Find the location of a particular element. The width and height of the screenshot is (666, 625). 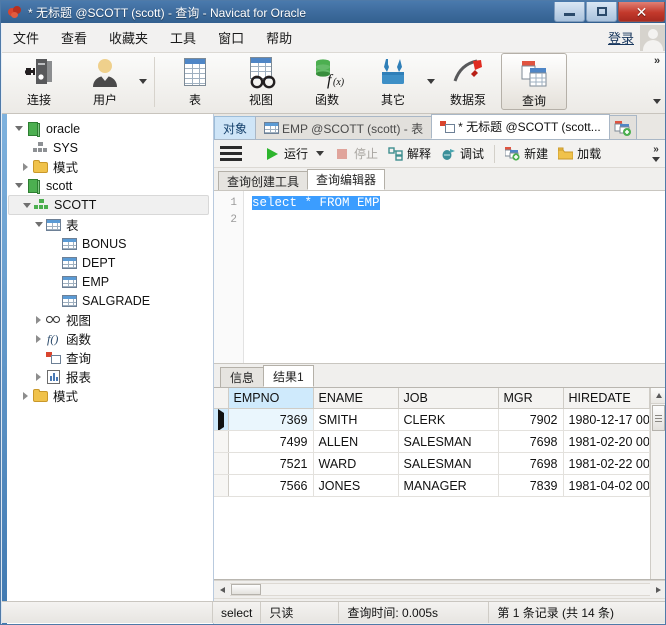

menu-item-view: 查看 is located at coordinates (74, 37).